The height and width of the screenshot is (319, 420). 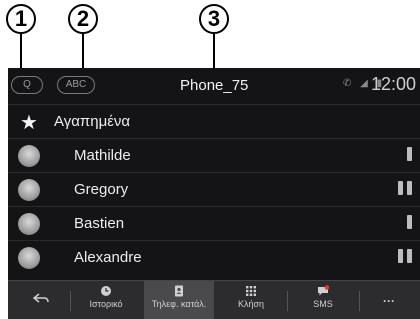 What do you see at coordinates (21, 52) in the screenshot?
I see `callout-1-line` at bounding box center [21, 52].